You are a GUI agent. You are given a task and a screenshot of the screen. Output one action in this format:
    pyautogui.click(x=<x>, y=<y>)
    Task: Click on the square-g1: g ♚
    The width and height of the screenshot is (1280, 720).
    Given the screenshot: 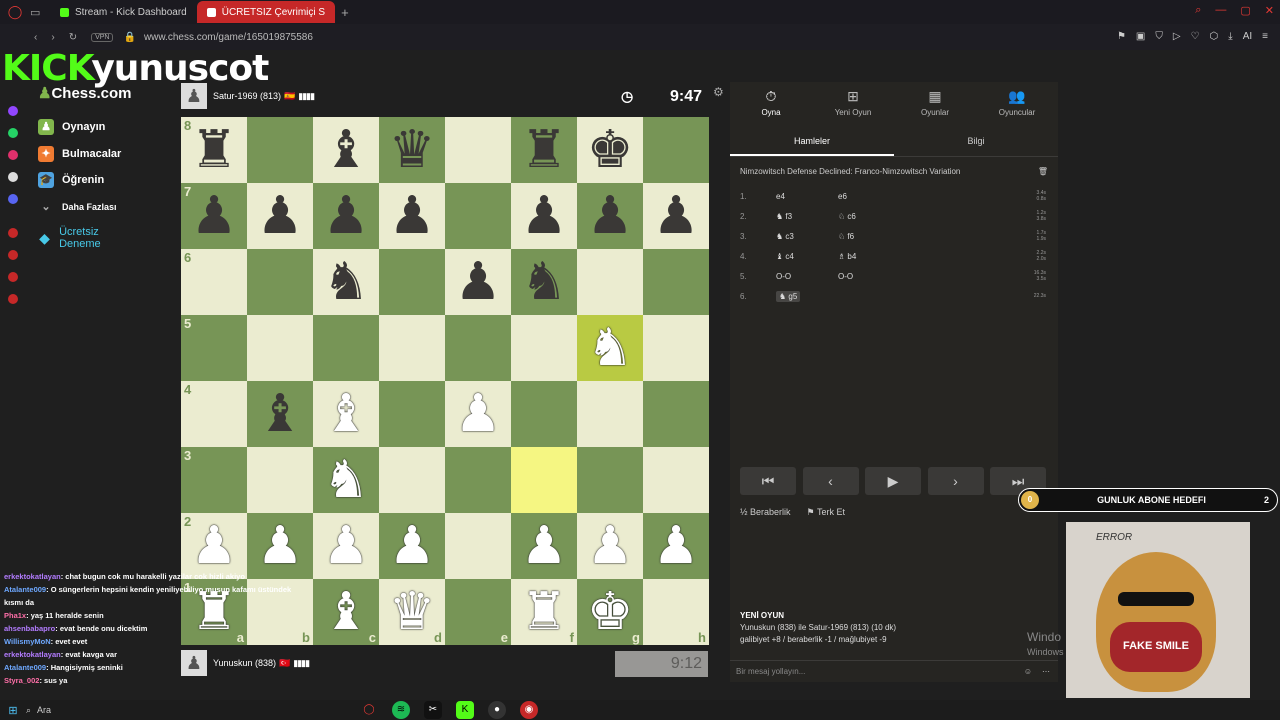 What is the action you would take?
    pyautogui.click(x=610, y=612)
    